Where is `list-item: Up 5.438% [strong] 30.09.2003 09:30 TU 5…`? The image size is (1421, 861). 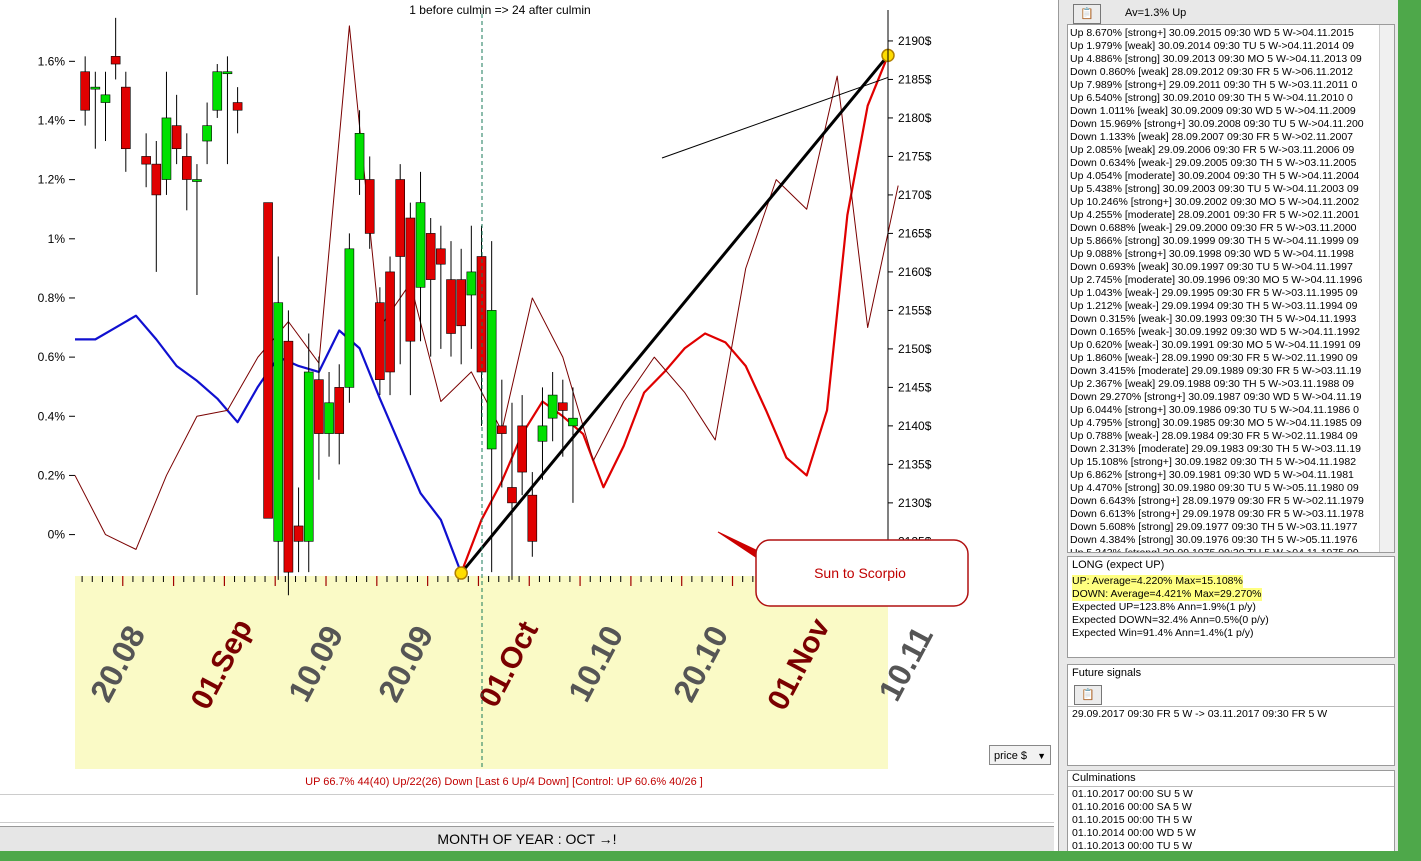 list-item: Up 5.438% [strong] 30.09.2003 09:30 TU 5… is located at coordinates (1226, 189).